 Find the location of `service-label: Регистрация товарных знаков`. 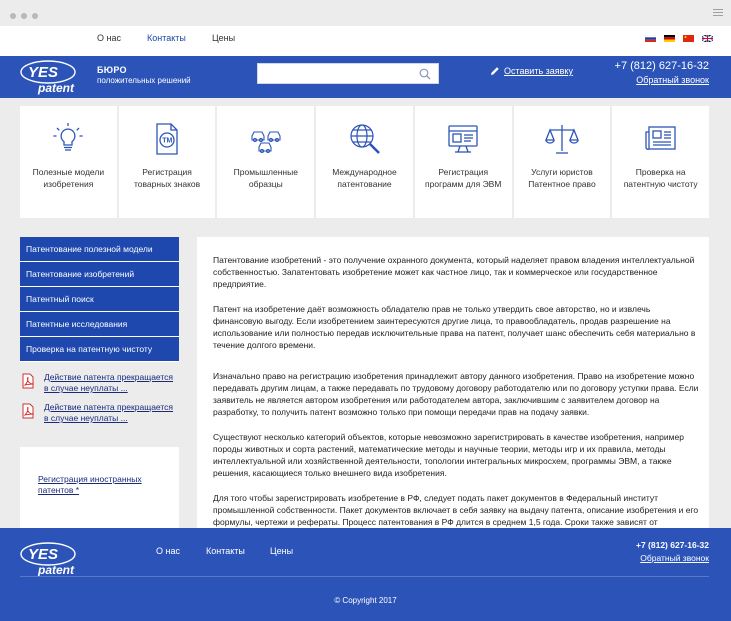

service-label: Регистрация товарных знаков is located at coordinates (167, 178).